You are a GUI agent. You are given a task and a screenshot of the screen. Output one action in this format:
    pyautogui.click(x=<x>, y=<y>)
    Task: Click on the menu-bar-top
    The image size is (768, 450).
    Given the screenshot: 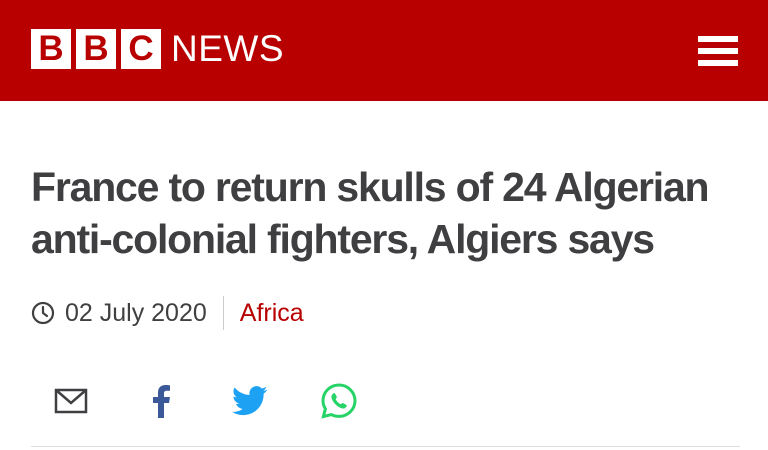 What is the action you would take?
    pyautogui.click(x=718, y=39)
    